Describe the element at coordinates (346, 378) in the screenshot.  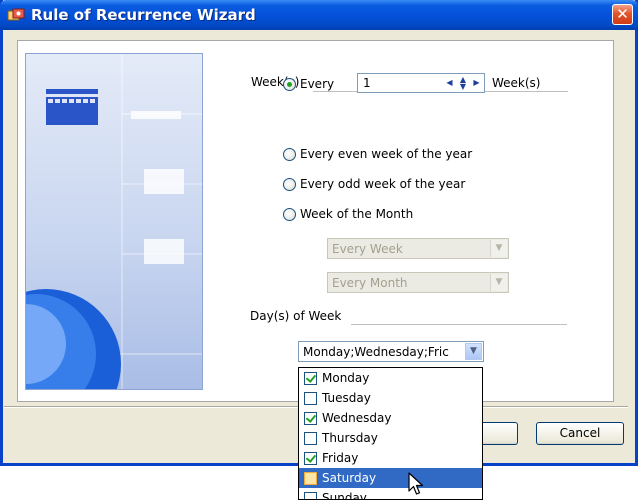
I see `day-option-label: Monday` at that location.